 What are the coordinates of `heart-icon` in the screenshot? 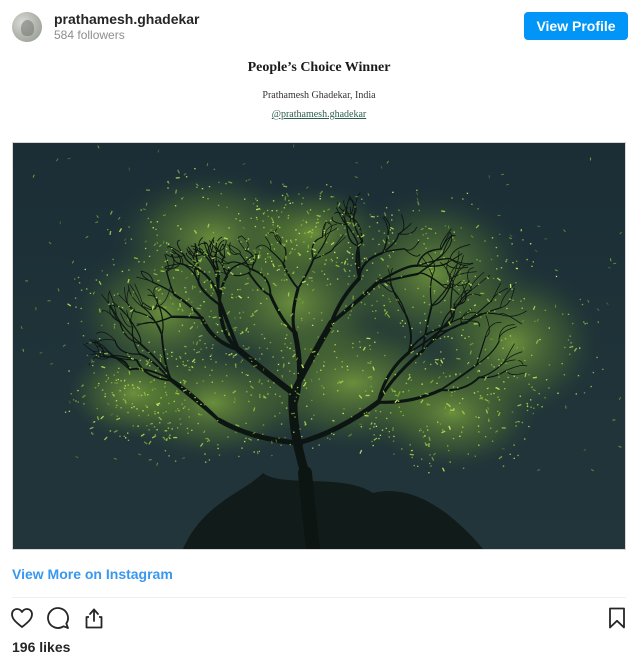 It's located at (22, 618).